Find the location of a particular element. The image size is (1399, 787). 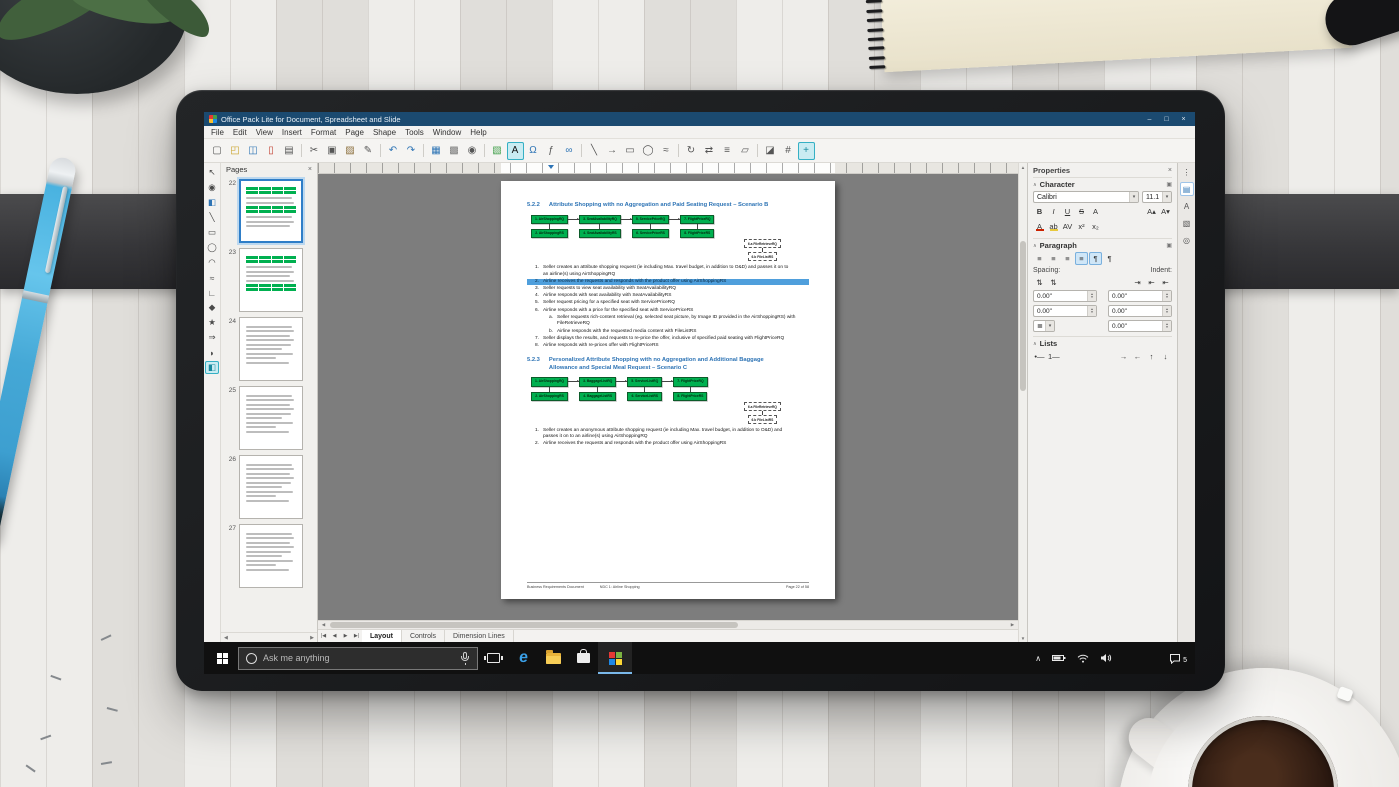

chevron-down-icon: ▾ is located at coordinates (1166, 197).